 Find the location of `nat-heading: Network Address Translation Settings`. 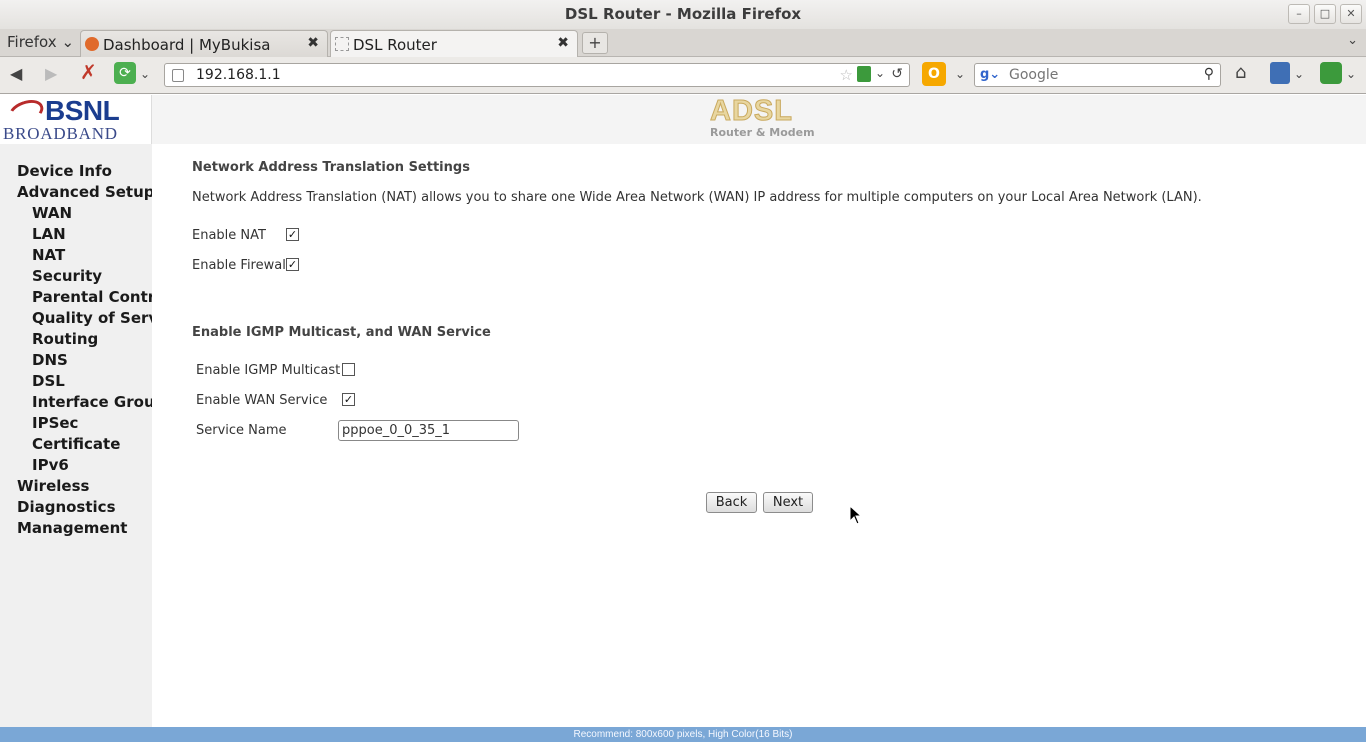

nat-heading: Network Address Translation Settings is located at coordinates (331, 167).